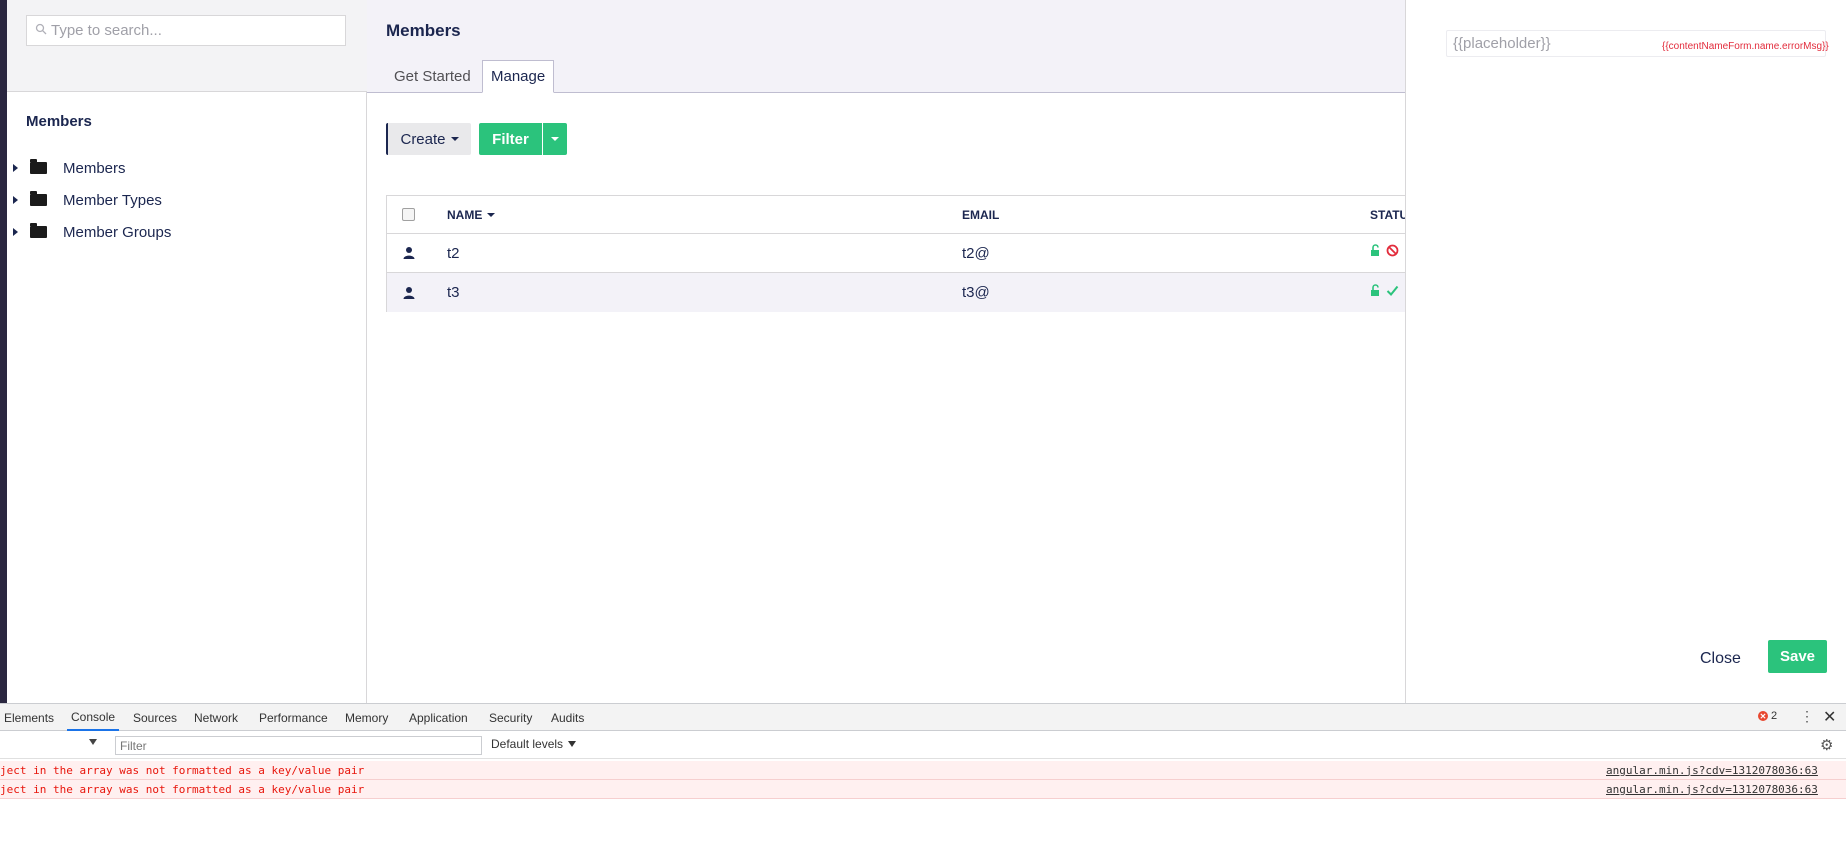  I want to click on column-header-label: NAME, so click(465, 214).